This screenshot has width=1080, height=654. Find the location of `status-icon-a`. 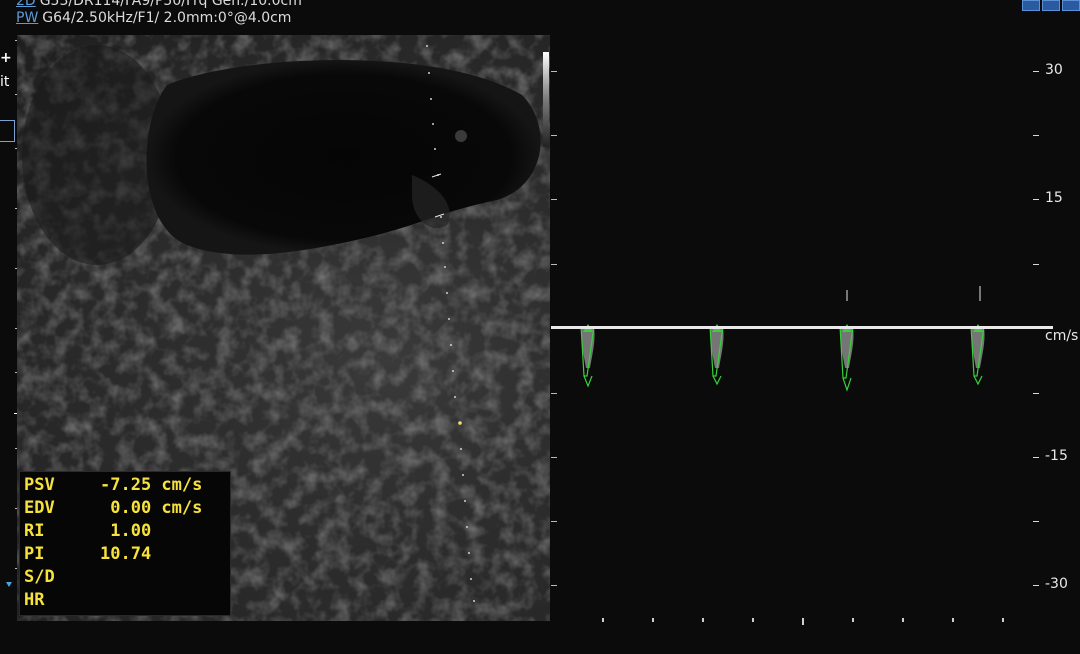

status-icon-a is located at coordinates (1031, 5).